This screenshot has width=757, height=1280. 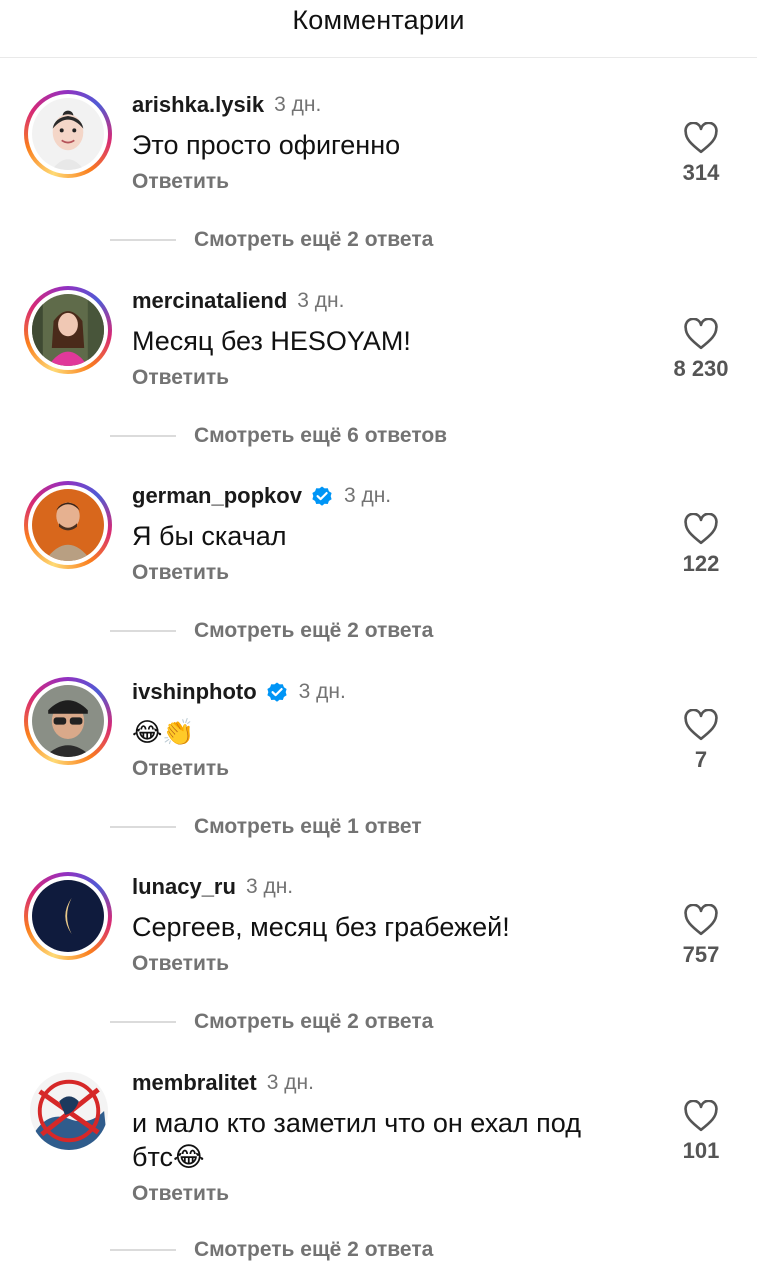 I want to click on comment-text: Месяц без HESOYAM!, so click(x=271, y=341).